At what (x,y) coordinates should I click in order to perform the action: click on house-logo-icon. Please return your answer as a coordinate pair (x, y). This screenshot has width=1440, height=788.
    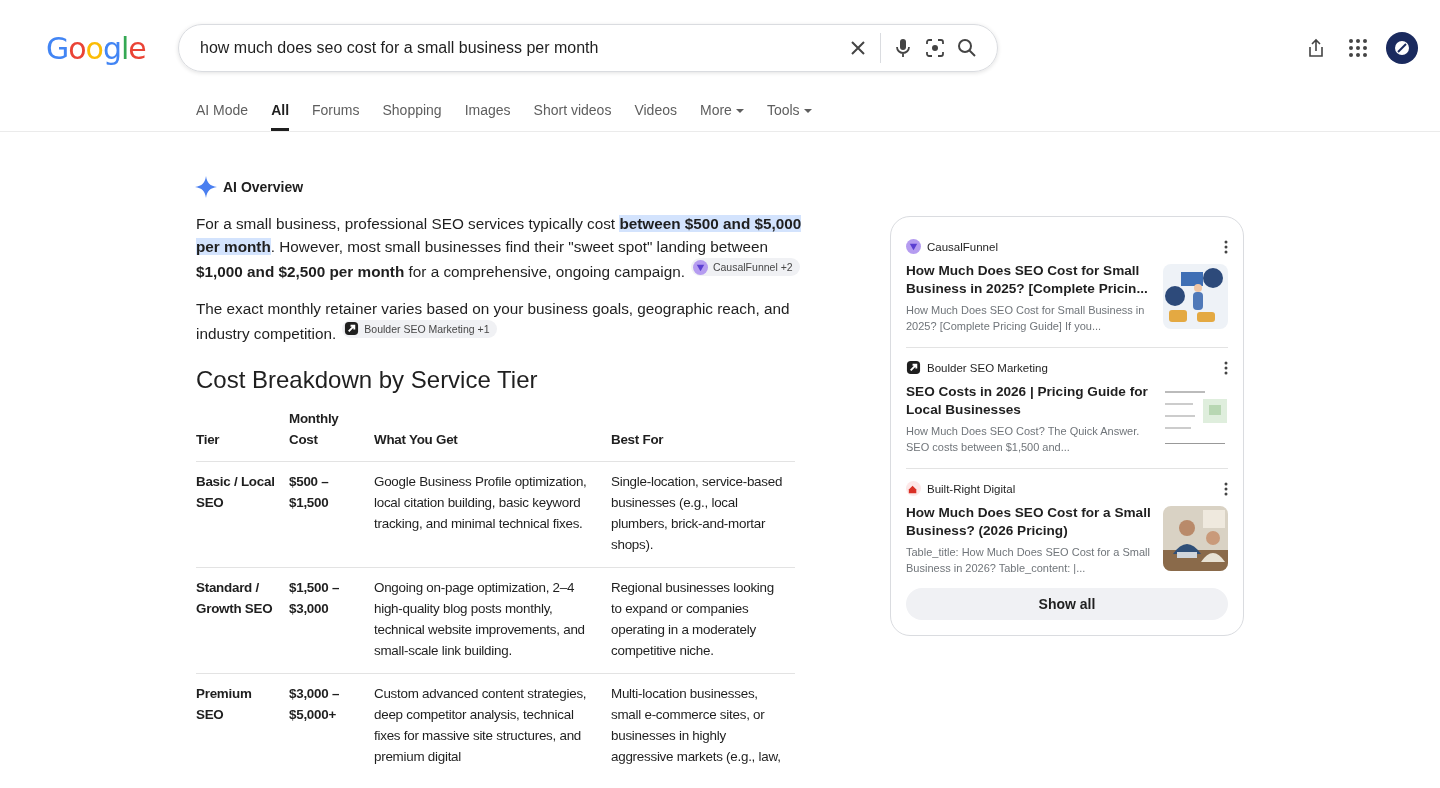
    Looking at the image, I should click on (913, 488).